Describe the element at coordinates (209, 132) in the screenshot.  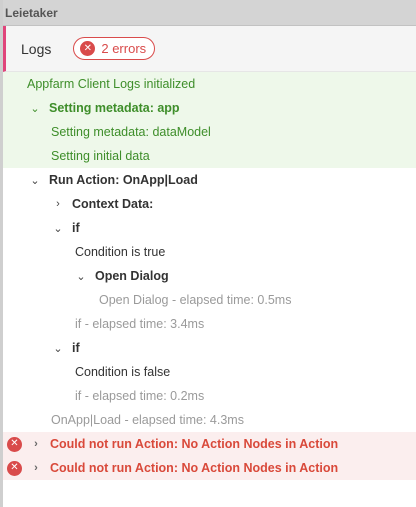
I see `log-entry-setting-metadata-datamodel: Setting metadata: dataModel` at that location.